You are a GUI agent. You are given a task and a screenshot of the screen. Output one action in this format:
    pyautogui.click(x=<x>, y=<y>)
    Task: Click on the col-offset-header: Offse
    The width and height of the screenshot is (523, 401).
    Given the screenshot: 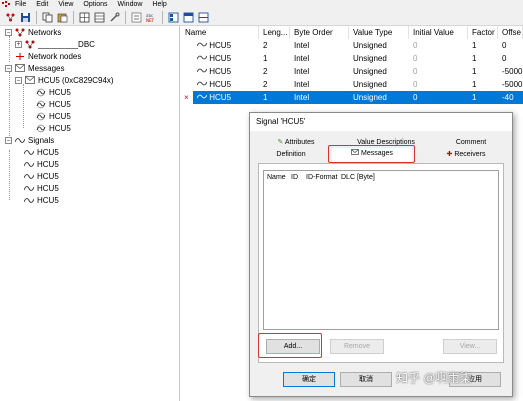 What is the action you would take?
    pyautogui.click(x=510, y=32)
    